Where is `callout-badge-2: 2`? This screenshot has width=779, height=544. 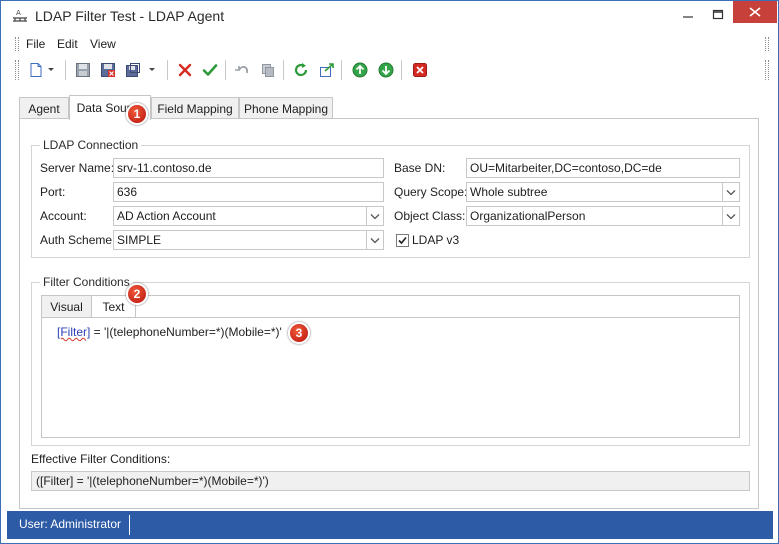
callout-badge-2: 2 is located at coordinates (137, 294).